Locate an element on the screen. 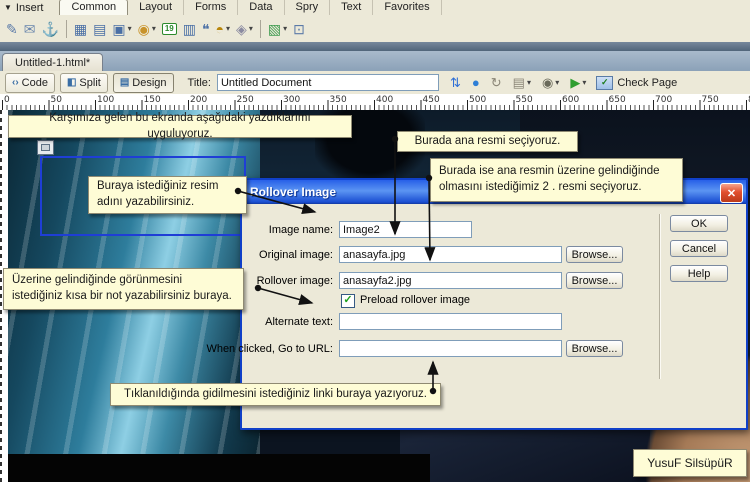 Image resolution: width=750 pixels, height=482 pixels. insert-panel-label: Insert is located at coordinates (30, 8).